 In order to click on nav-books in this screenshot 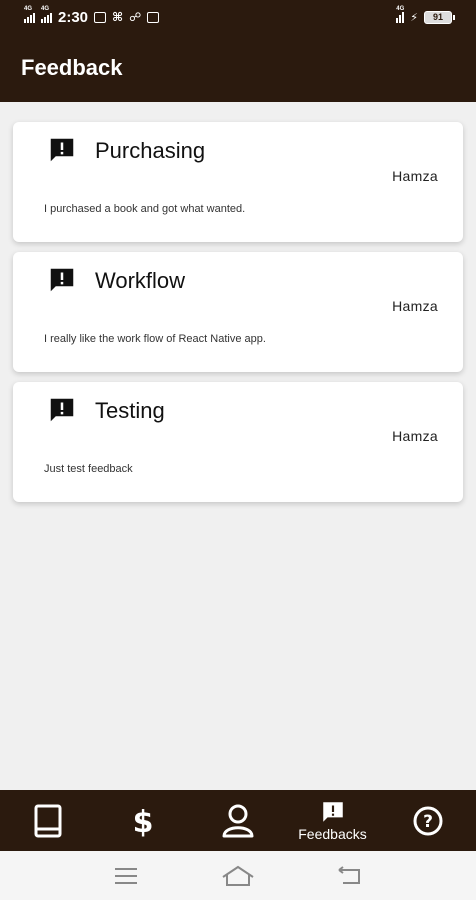, I will do `click(47, 820)`.